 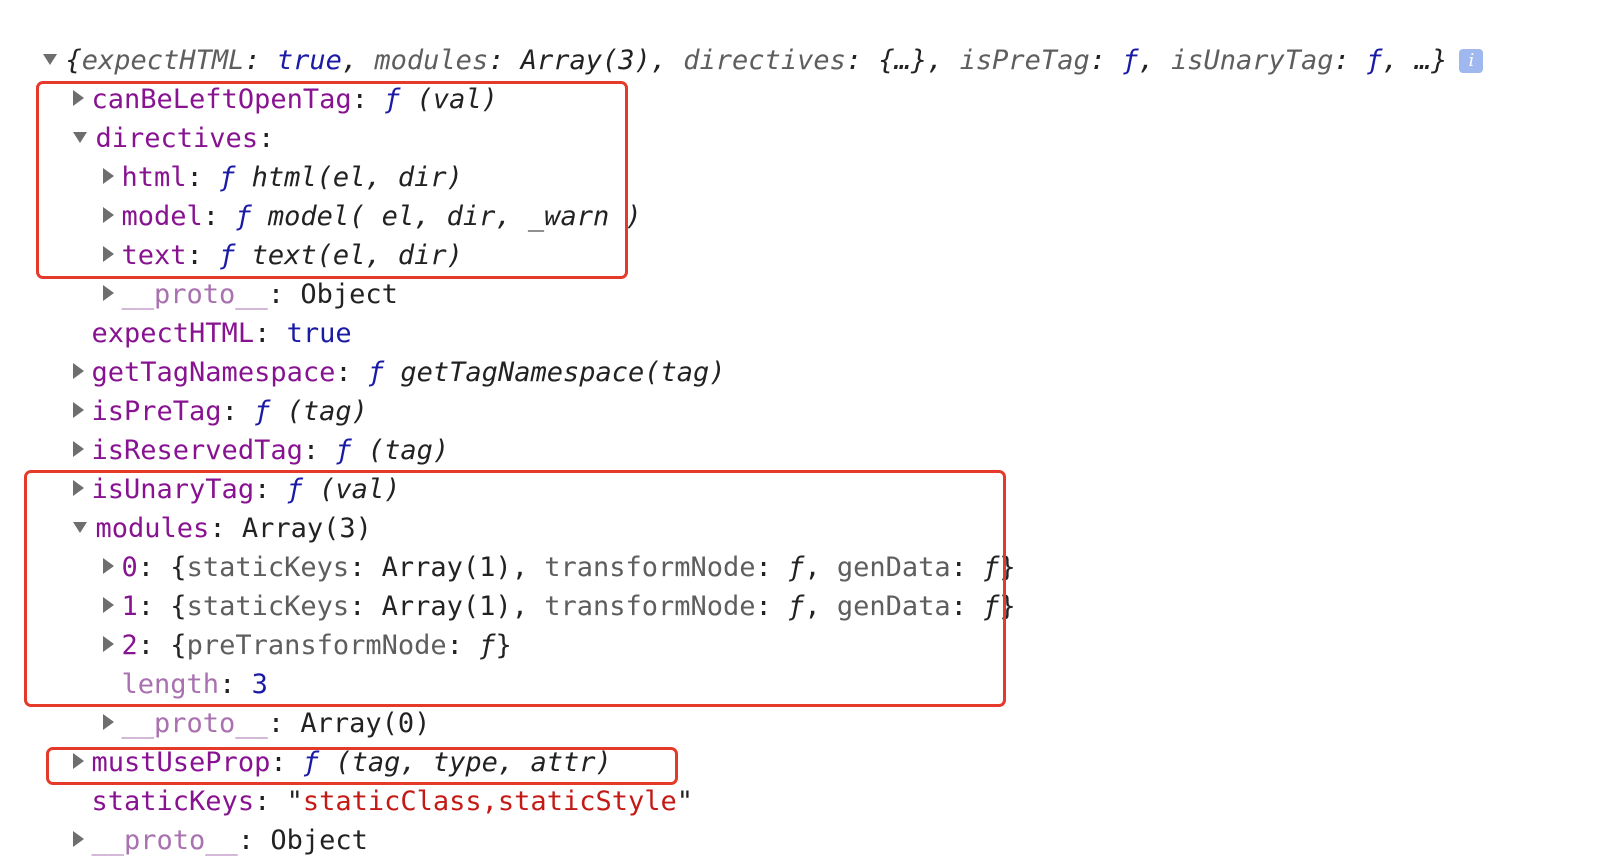 I want to click on expand-triangle-icon, so click(x=78, y=839).